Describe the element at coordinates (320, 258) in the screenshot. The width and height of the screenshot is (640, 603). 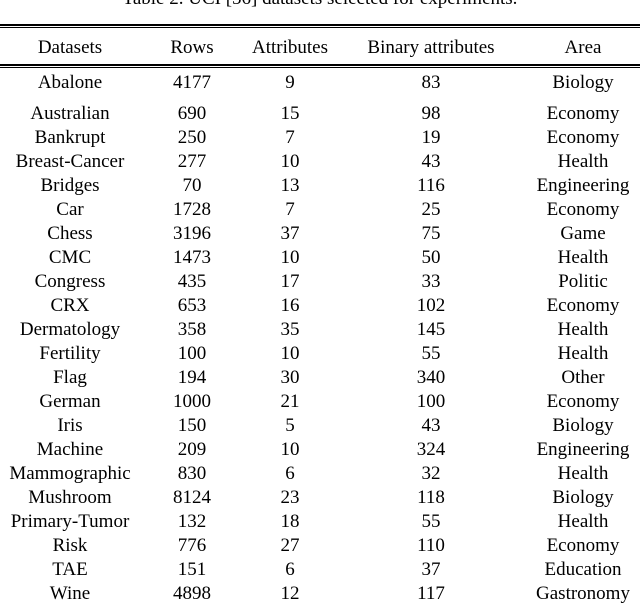
I see `table-row: CMC 1473 10 50 Health` at that location.